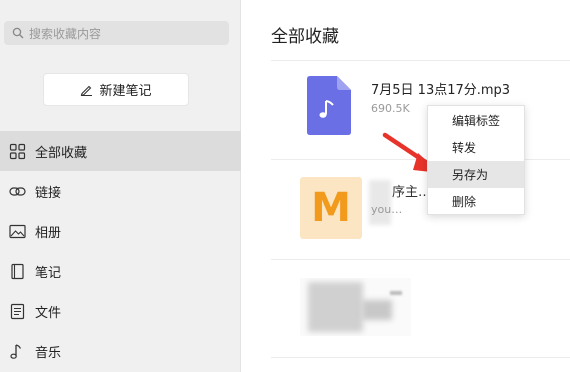 Image resolution: width=570 pixels, height=372 pixels. I want to click on context-menu: 编辑标签 转发 另存为 删除, so click(476, 160).